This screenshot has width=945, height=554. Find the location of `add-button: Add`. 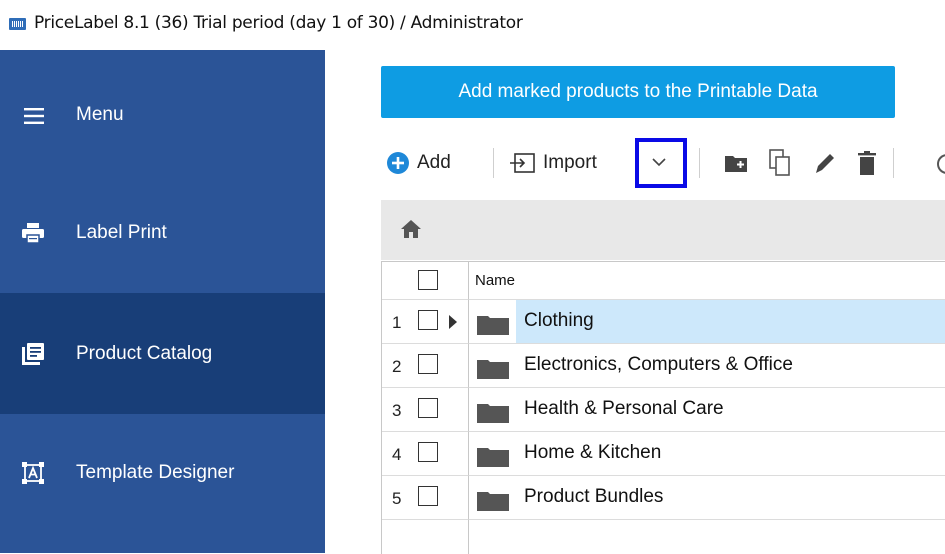

add-button: Add is located at coordinates (419, 163).